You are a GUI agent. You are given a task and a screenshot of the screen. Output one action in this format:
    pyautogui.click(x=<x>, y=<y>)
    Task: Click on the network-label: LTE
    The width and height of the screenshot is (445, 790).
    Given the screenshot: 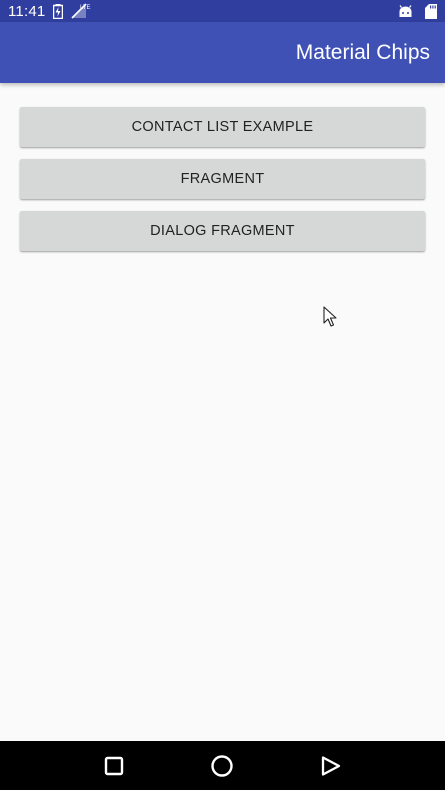 What is the action you would take?
    pyautogui.click(x=85, y=8)
    